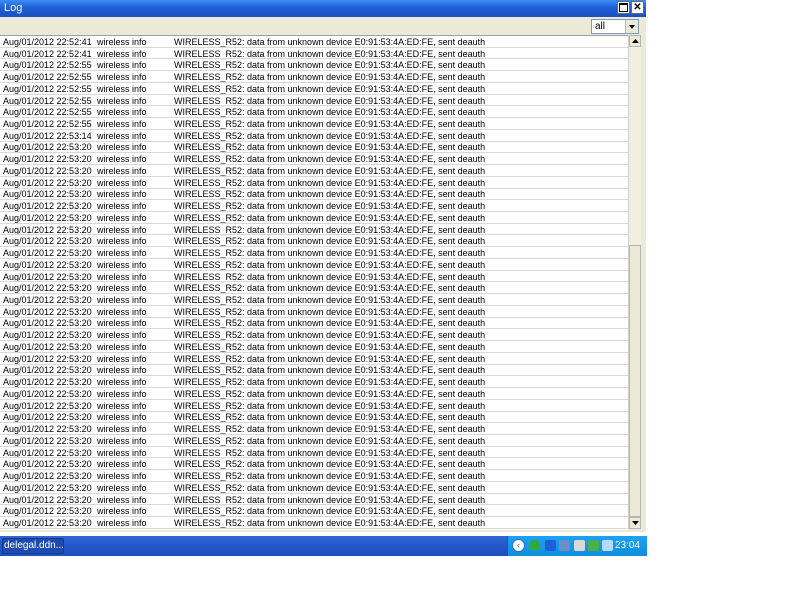 The height and width of the screenshot is (600, 800). I want to click on printer-icon, so click(579, 545).